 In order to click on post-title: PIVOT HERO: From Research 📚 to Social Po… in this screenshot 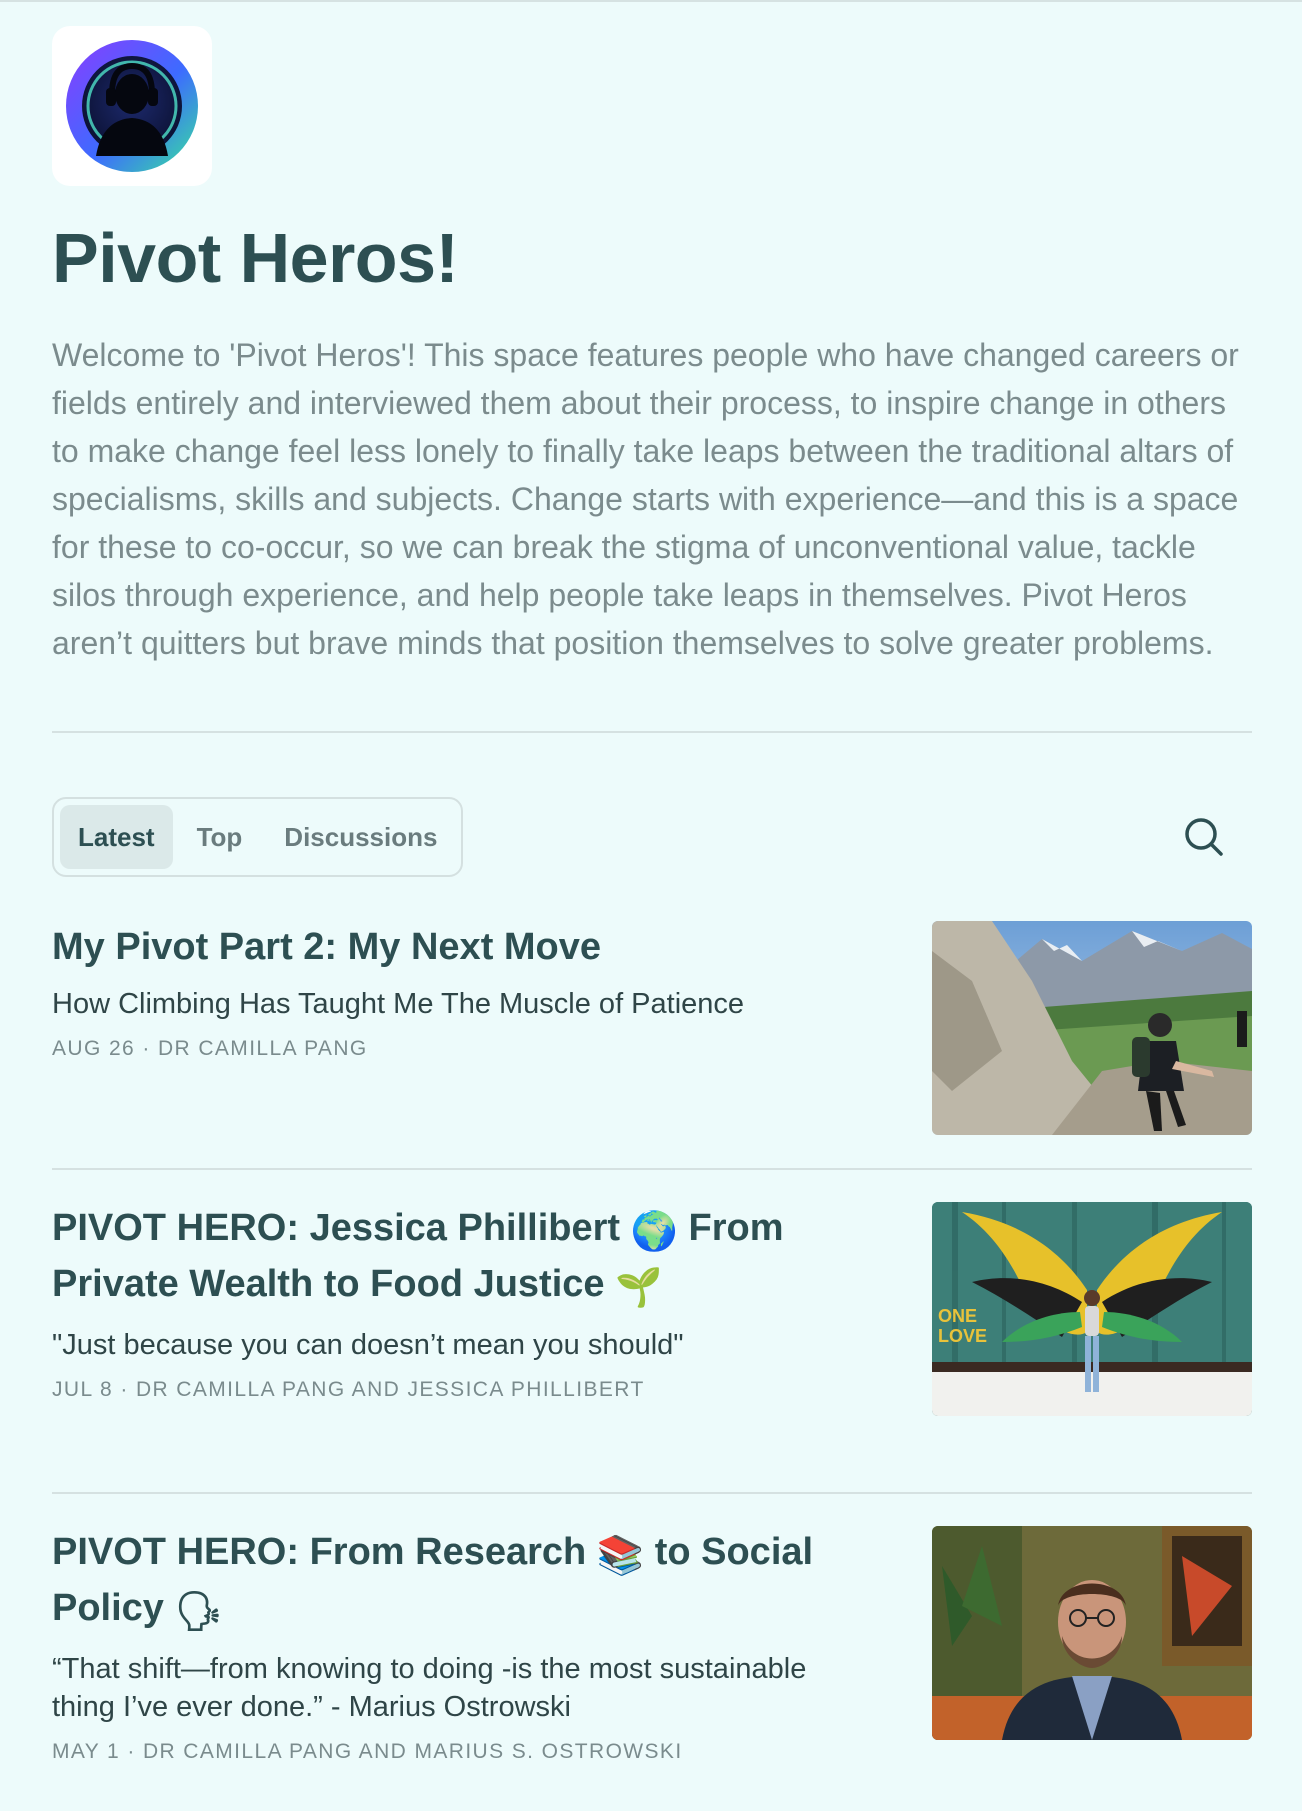, I will do `click(462, 1582)`.